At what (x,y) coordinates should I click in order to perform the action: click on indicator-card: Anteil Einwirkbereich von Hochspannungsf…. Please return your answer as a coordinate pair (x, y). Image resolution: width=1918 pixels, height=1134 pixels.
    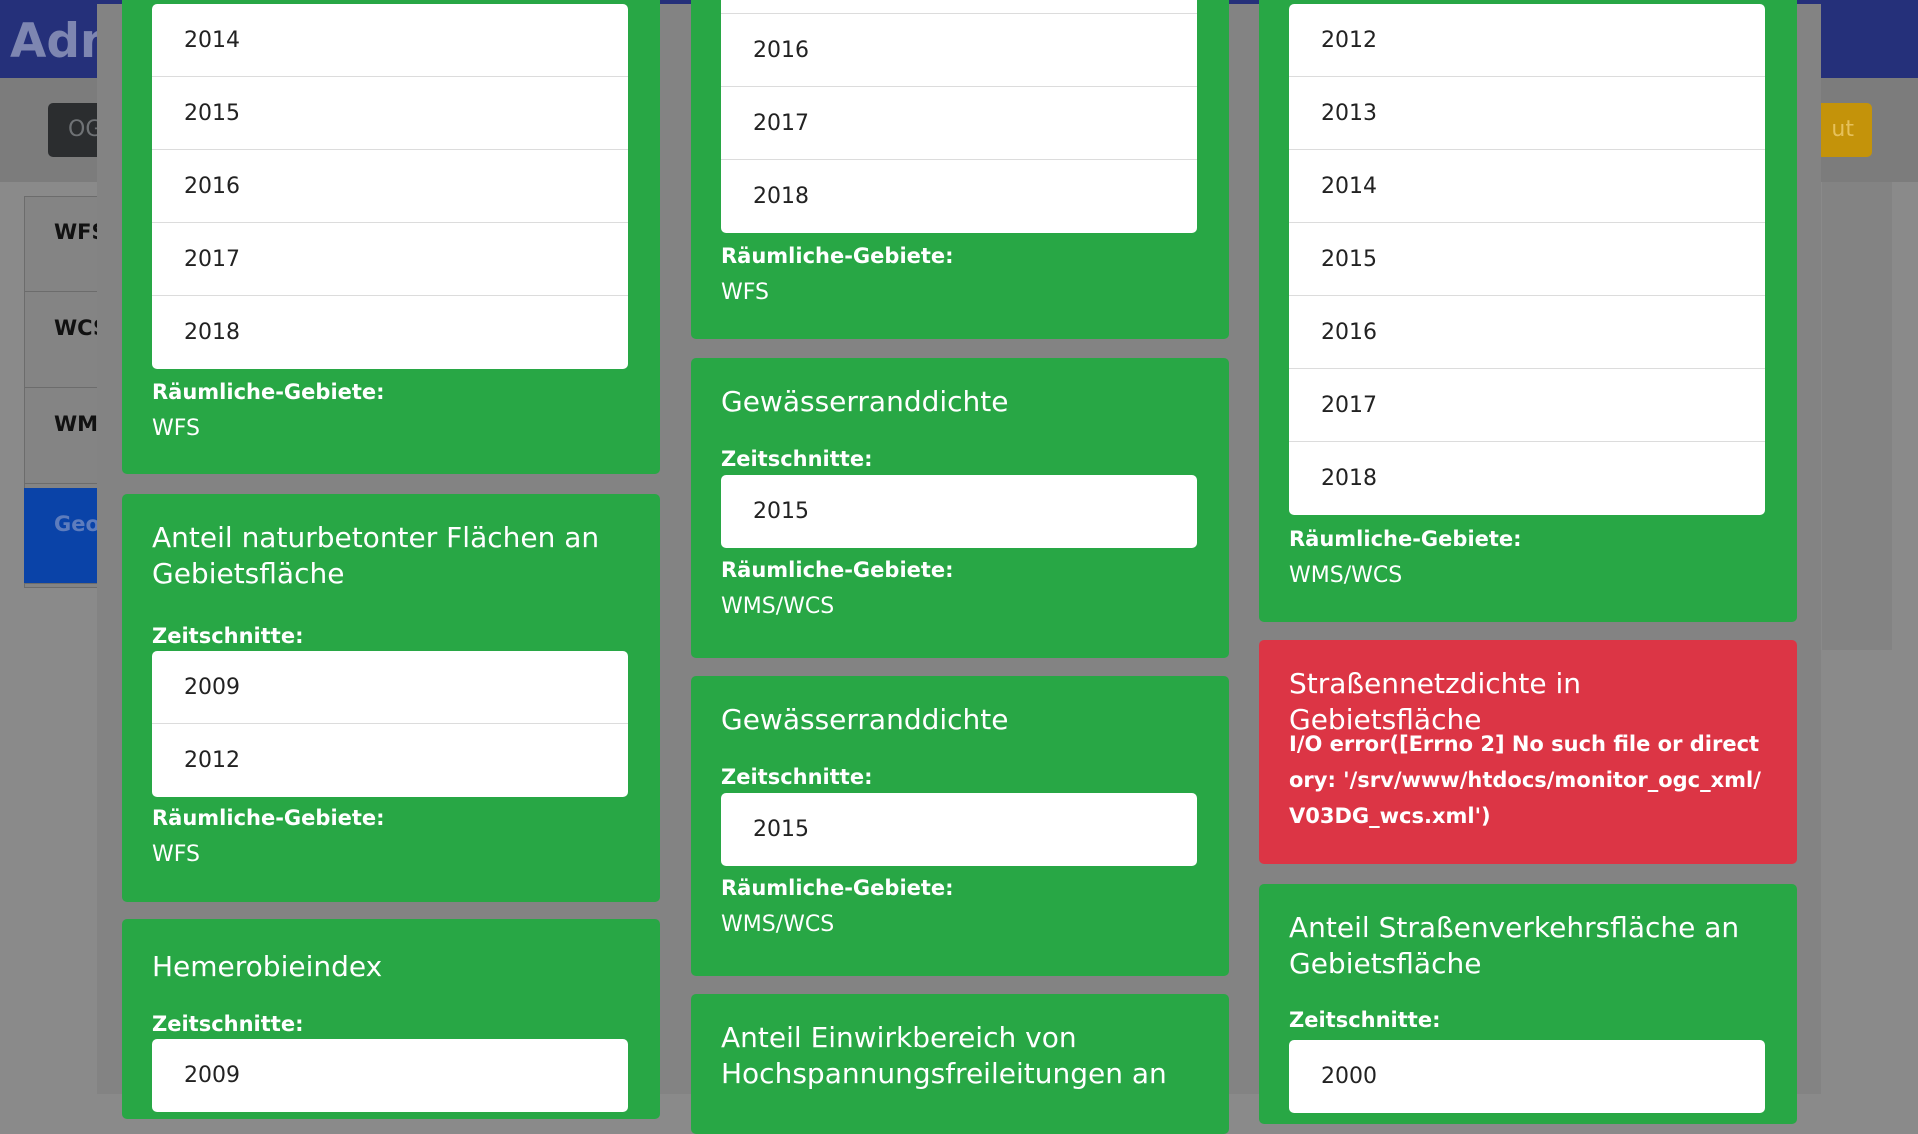
    Looking at the image, I should click on (960, 1064).